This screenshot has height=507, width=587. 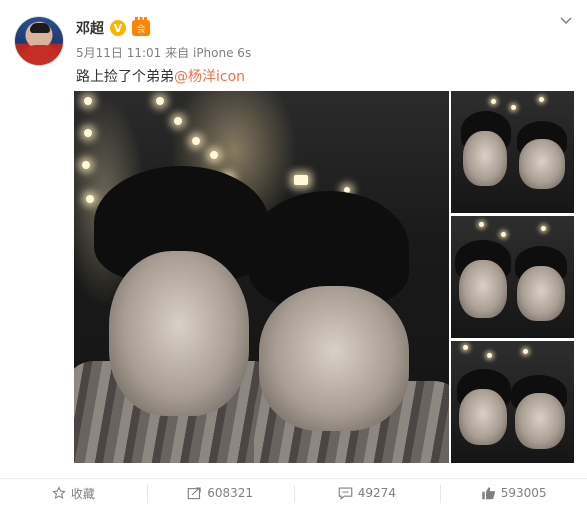 I want to click on username: 邓超, so click(x=90, y=28).